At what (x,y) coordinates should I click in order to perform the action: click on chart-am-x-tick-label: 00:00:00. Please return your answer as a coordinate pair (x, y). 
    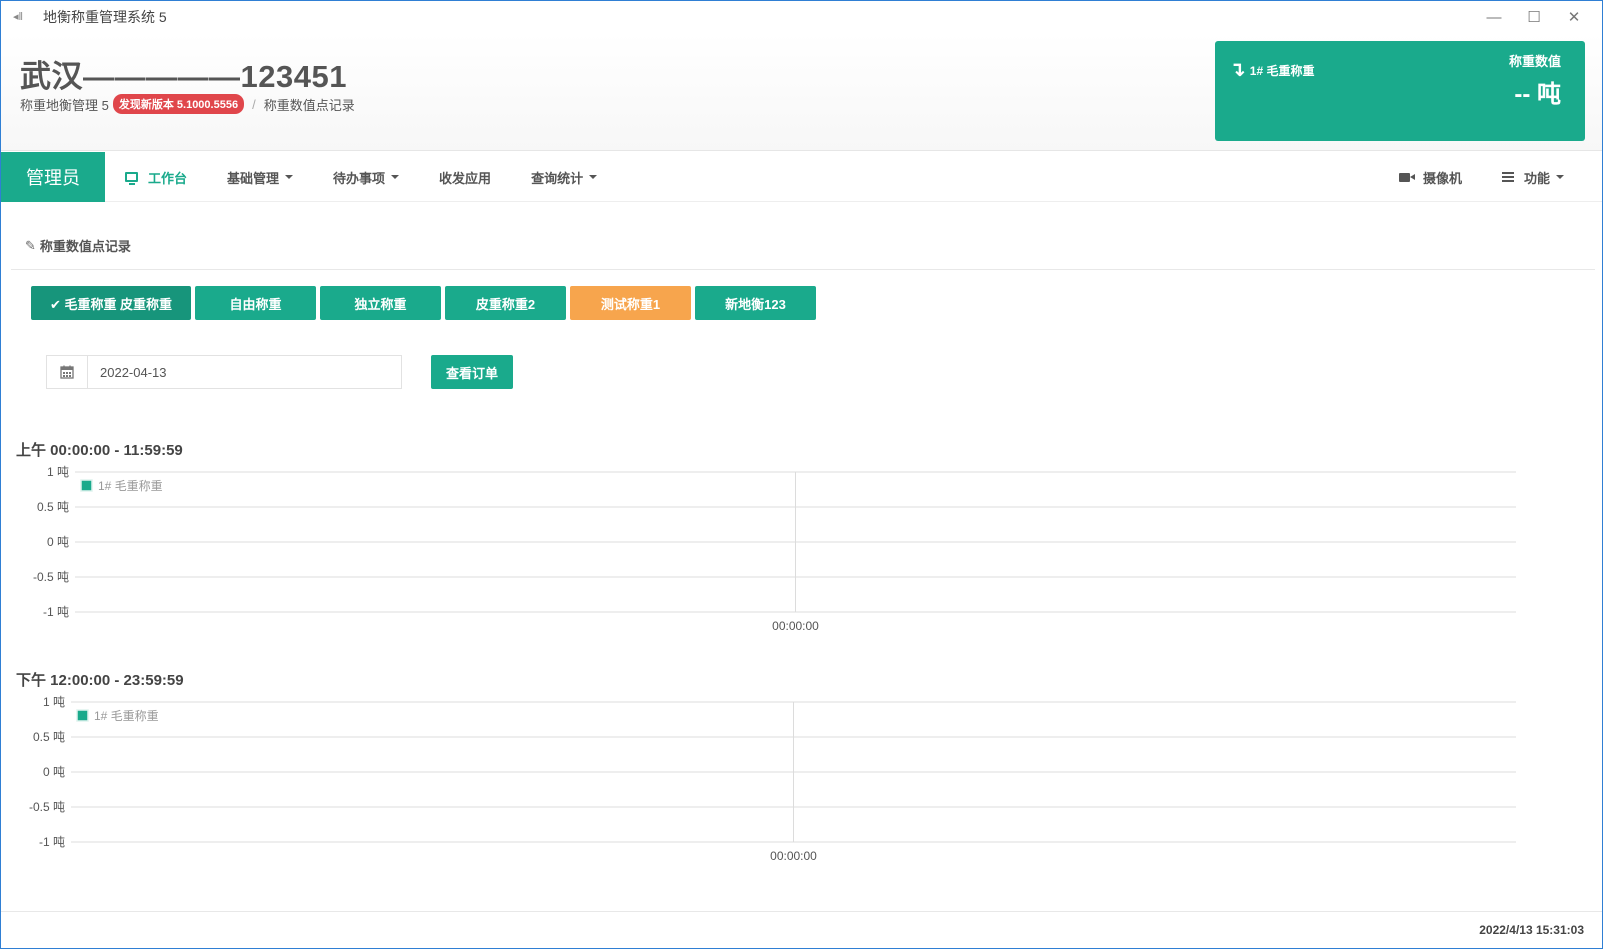
    Looking at the image, I should click on (795, 626).